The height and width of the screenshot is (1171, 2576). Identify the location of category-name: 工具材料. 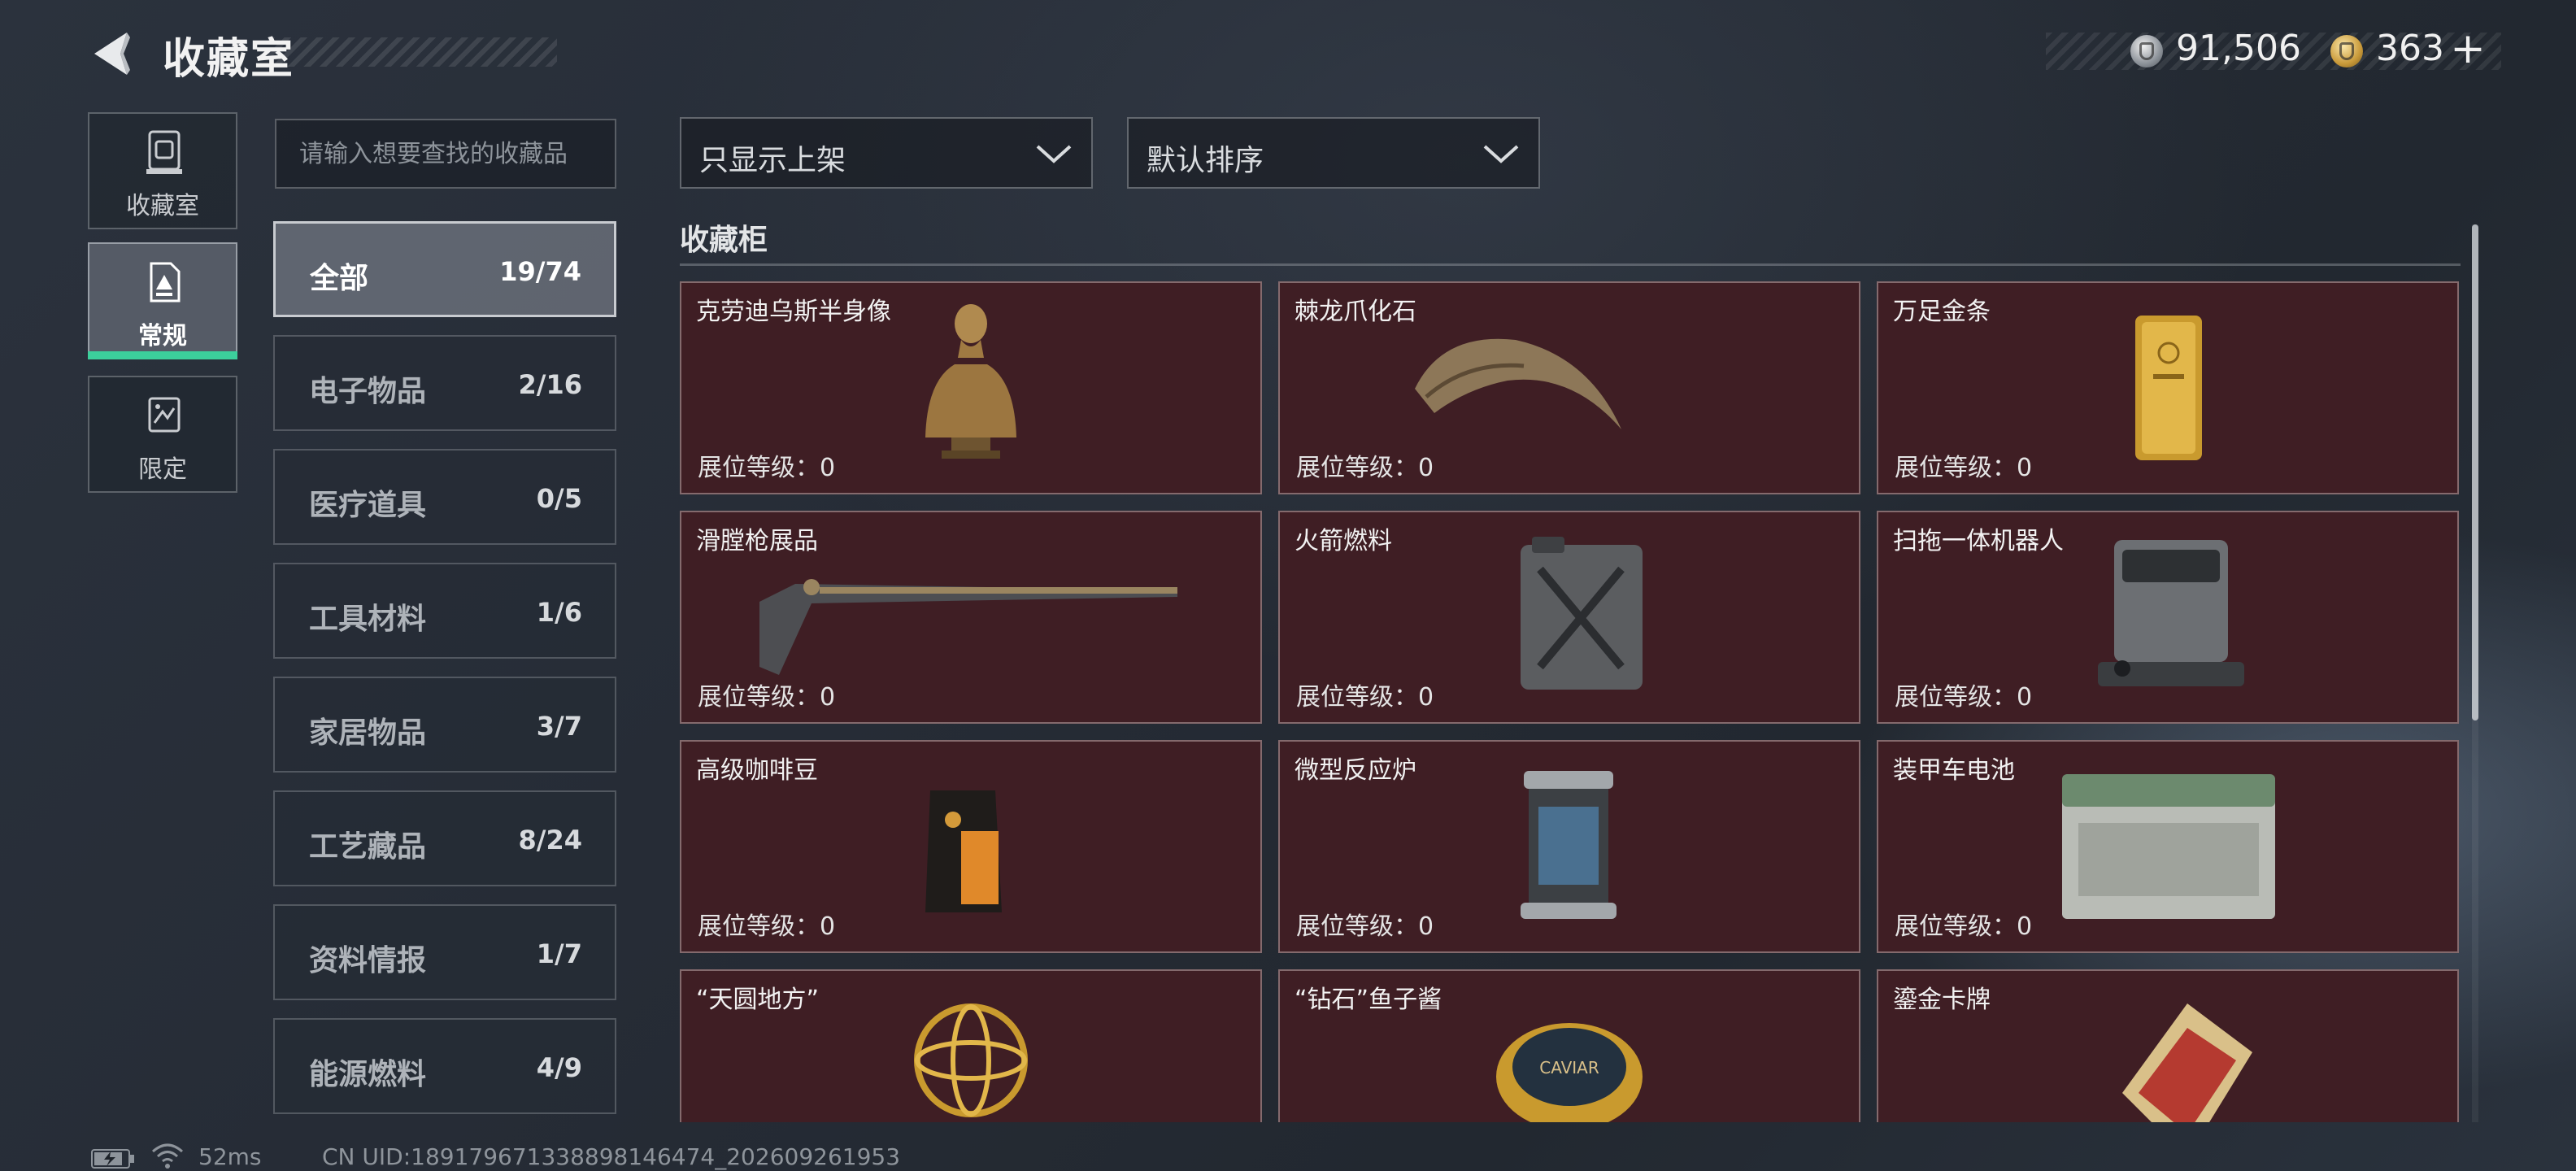
(368, 620).